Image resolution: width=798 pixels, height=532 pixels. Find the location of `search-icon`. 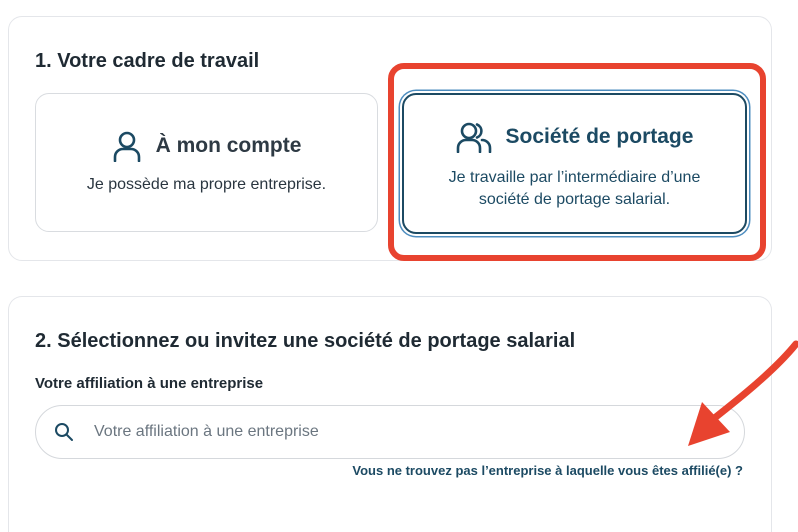

search-icon is located at coordinates (64, 432).